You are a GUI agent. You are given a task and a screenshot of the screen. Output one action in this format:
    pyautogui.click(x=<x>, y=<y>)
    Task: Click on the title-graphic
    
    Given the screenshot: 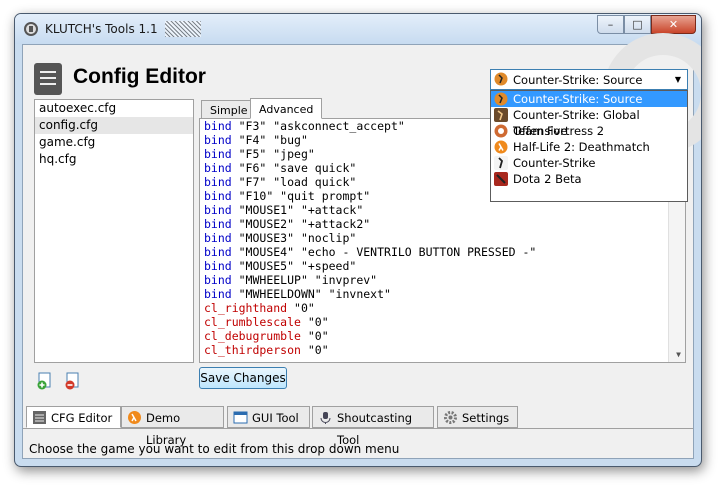 What is the action you would take?
    pyautogui.click(x=183, y=29)
    